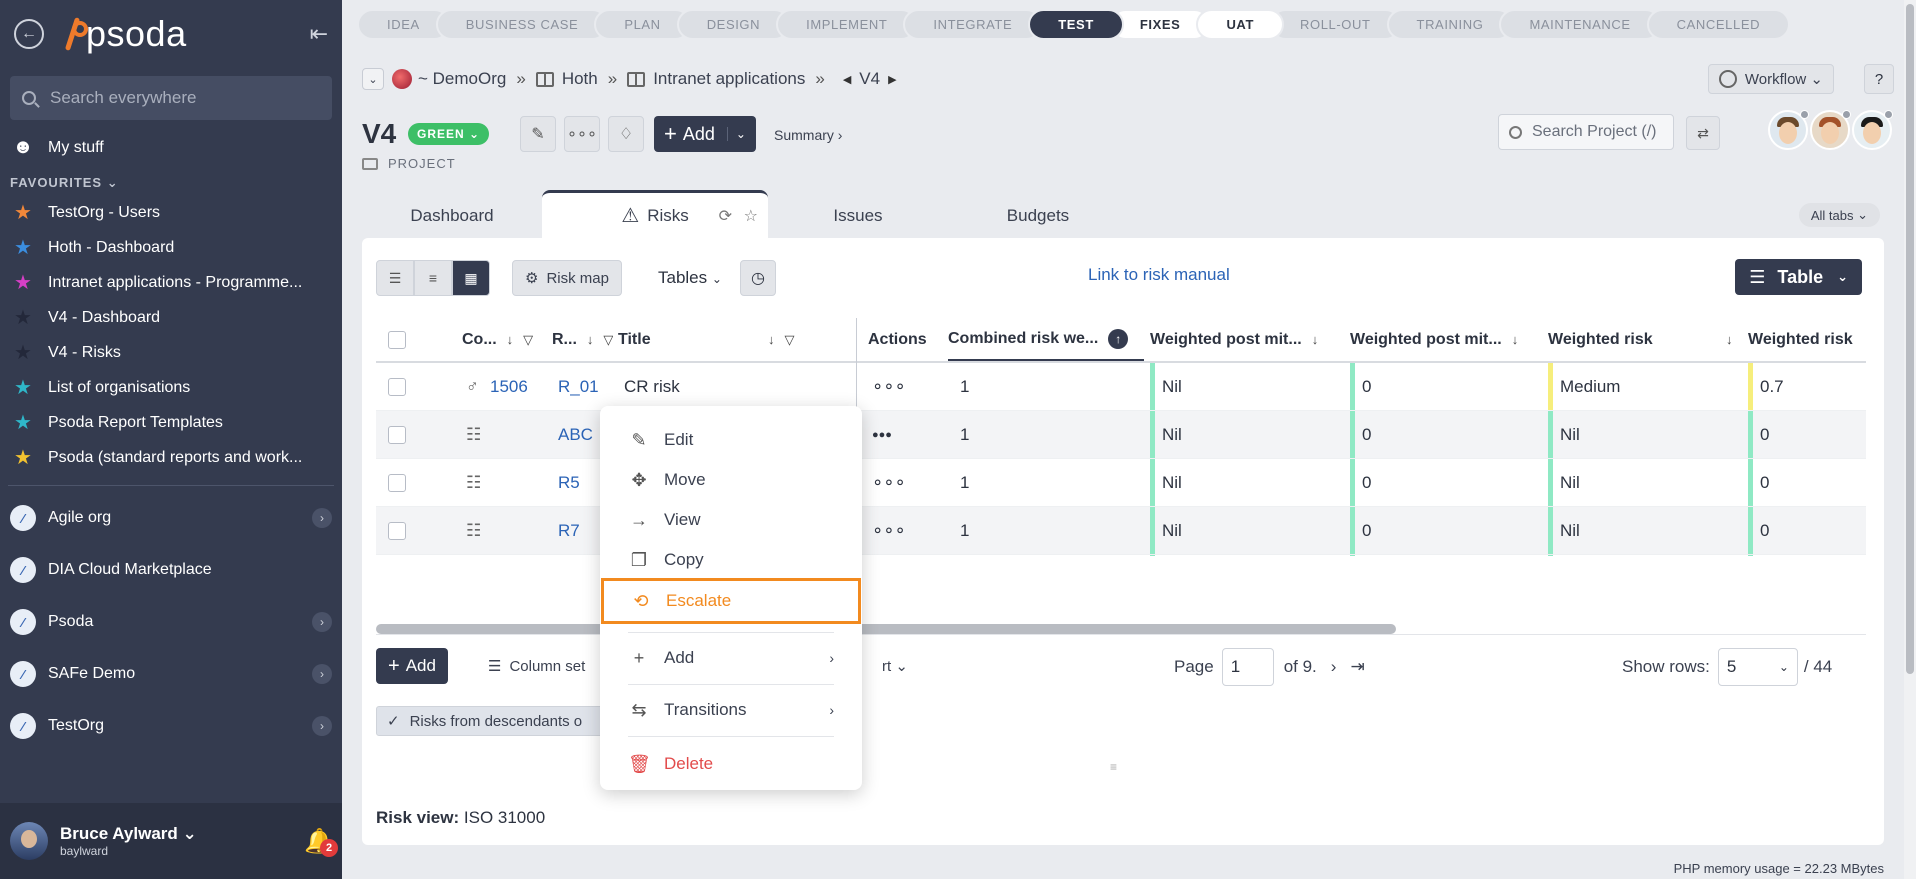  What do you see at coordinates (171, 212) in the screenshot?
I see `favourite-item: ★ TestOrg - Users` at bounding box center [171, 212].